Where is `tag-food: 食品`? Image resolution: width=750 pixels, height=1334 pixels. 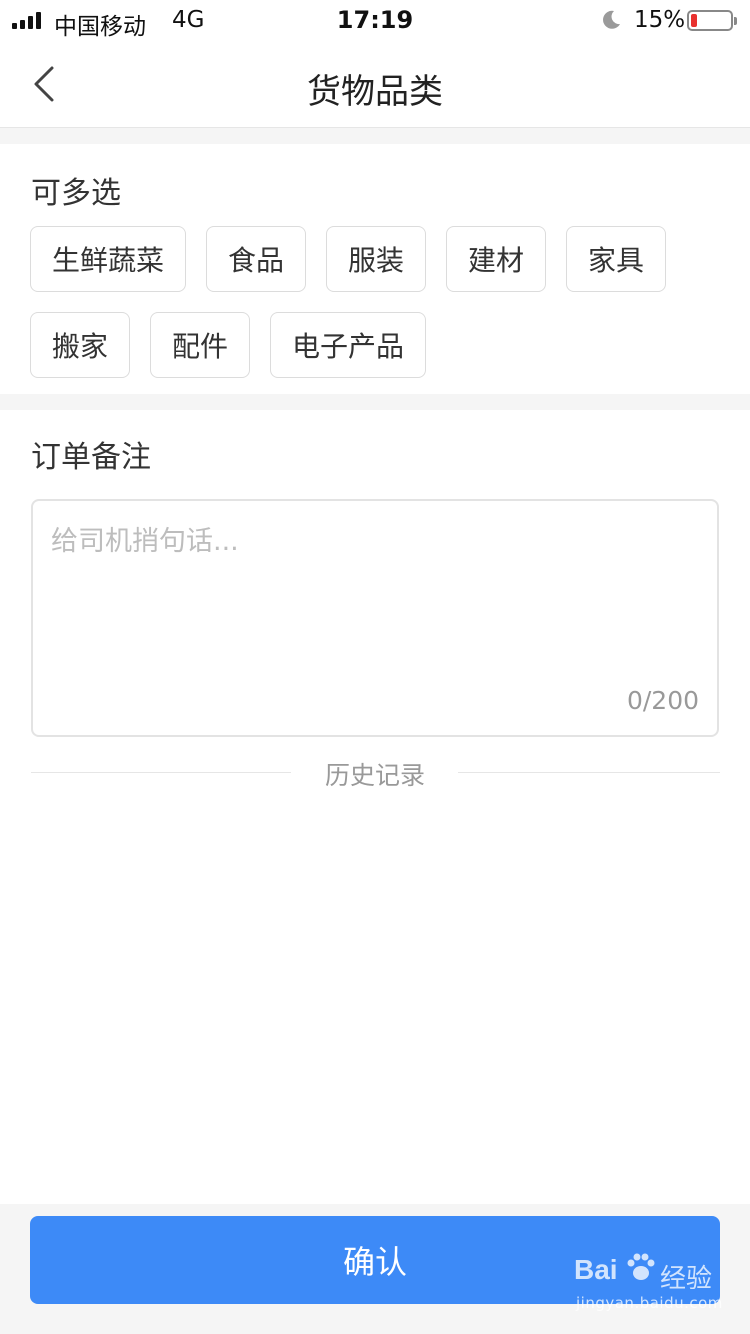
tag-food: 食品 is located at coordinates (256, 259).